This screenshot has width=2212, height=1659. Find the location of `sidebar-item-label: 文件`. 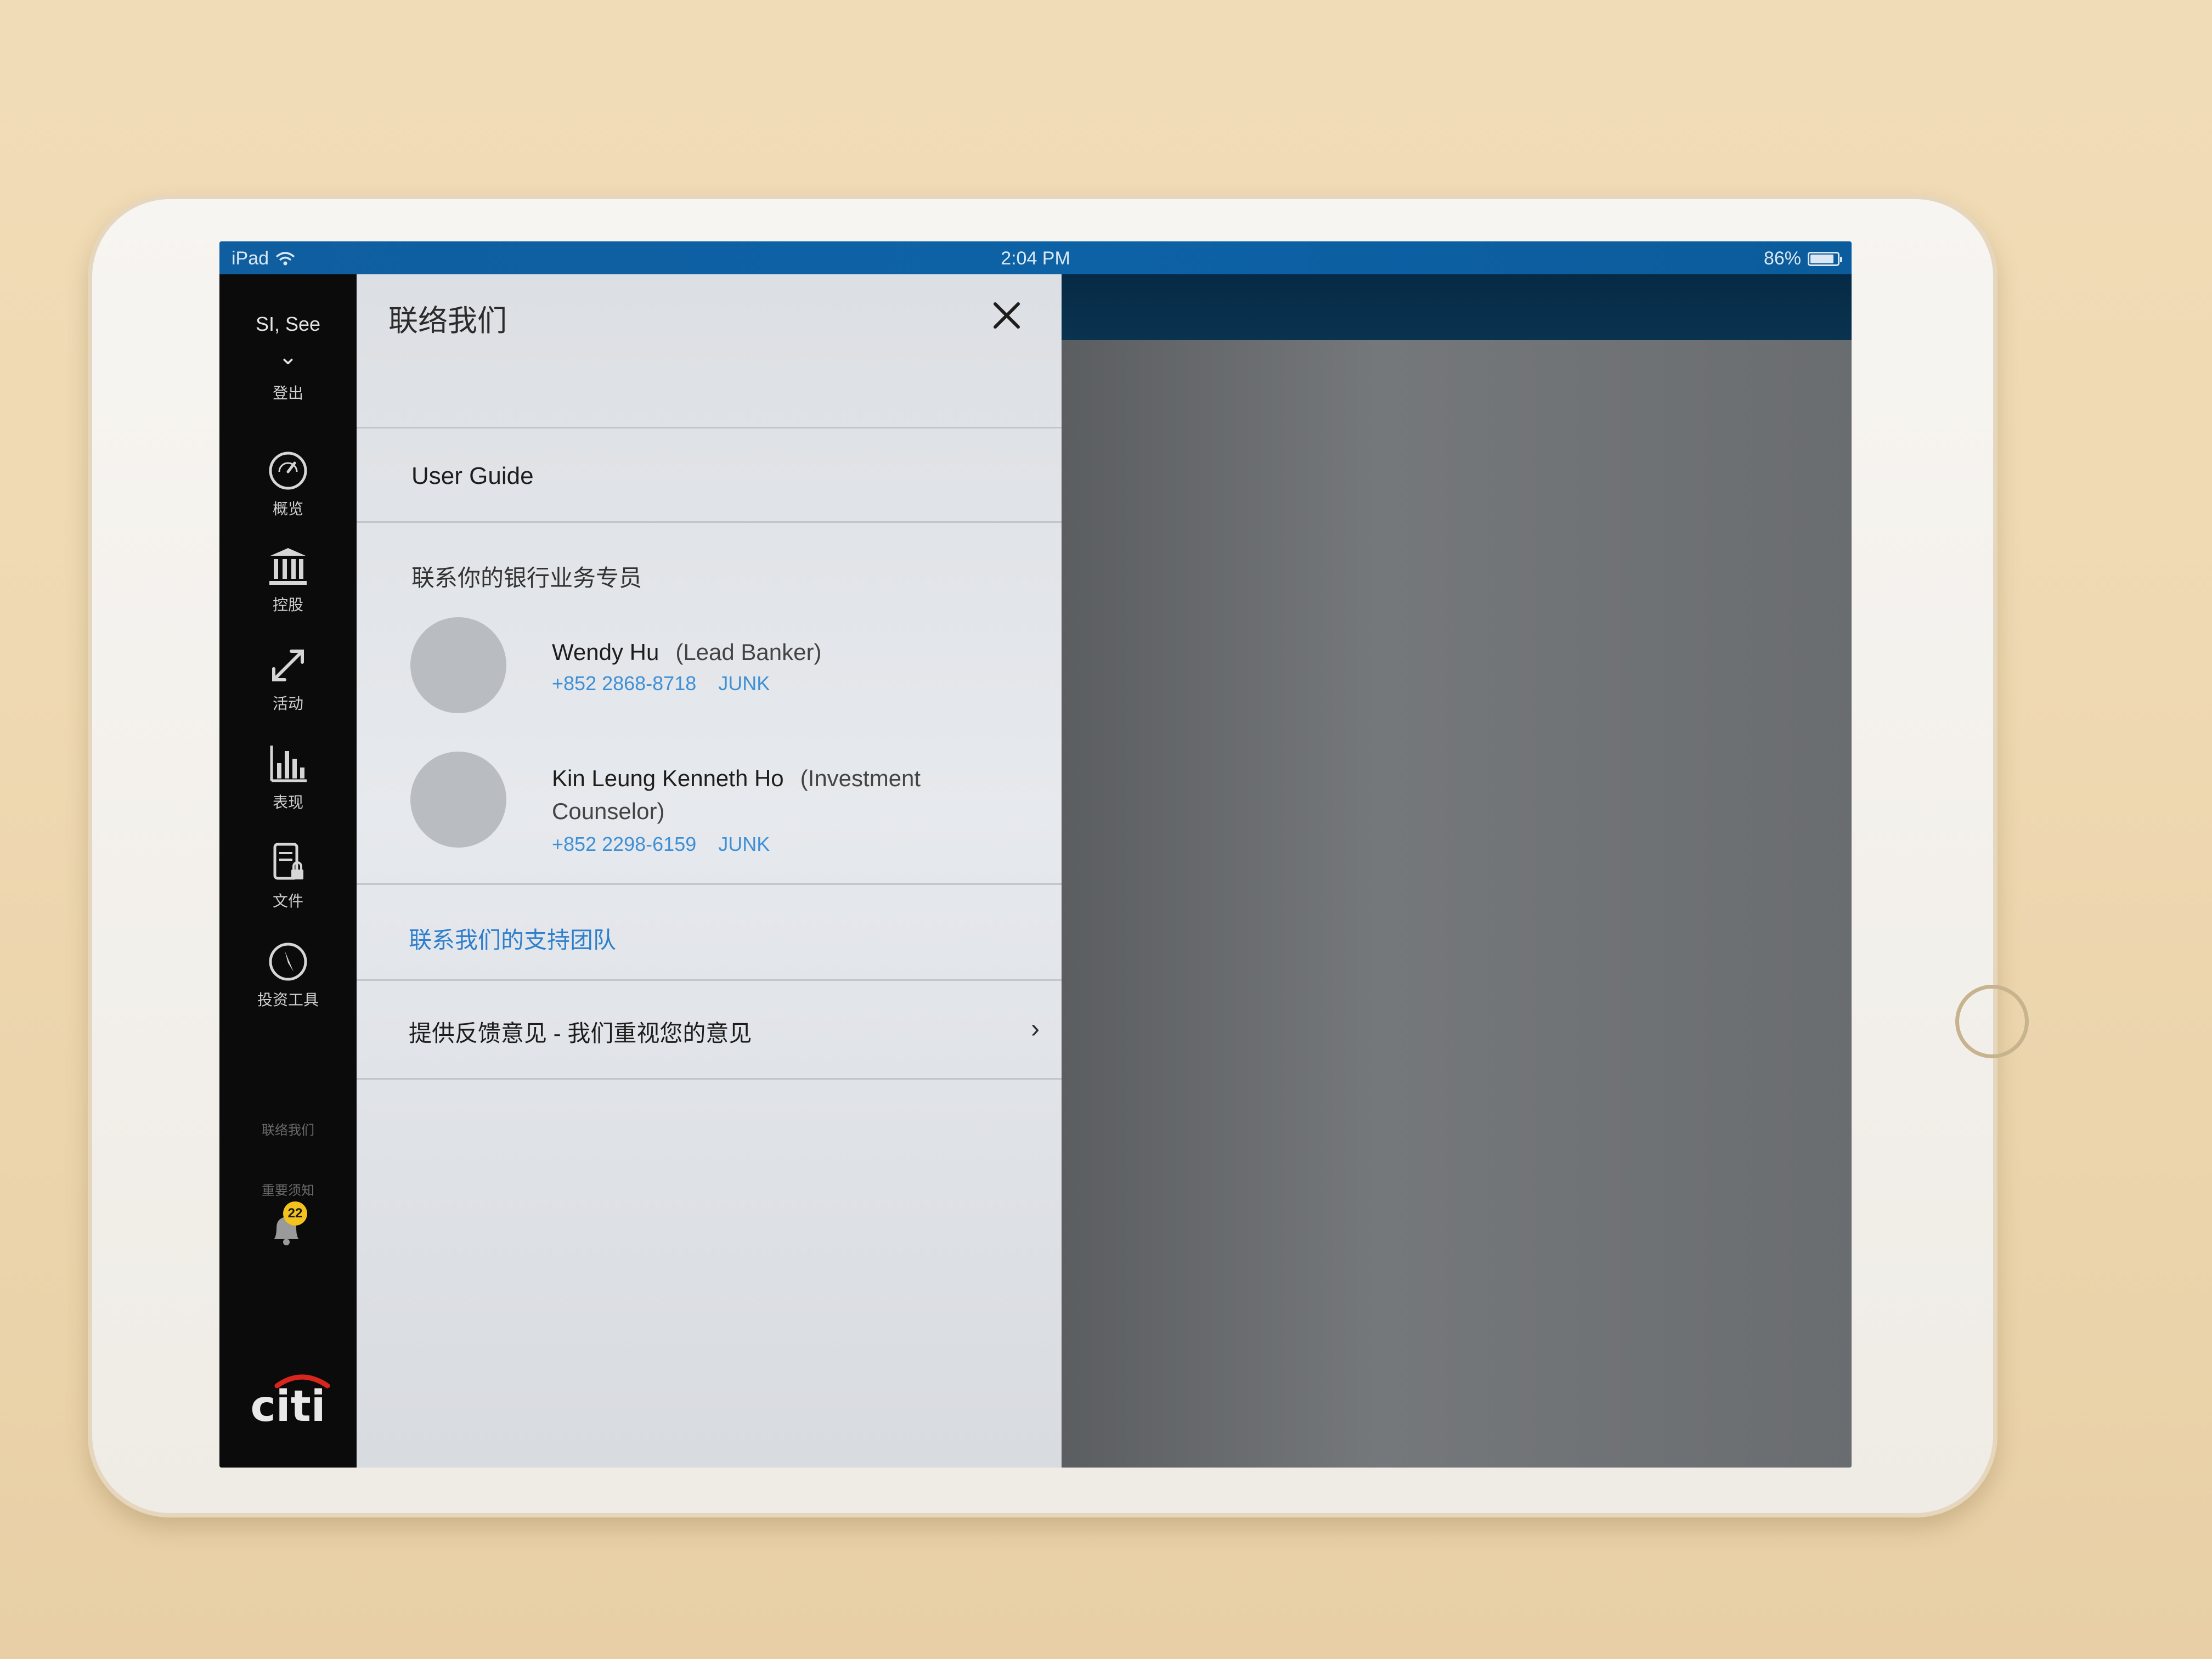

sidebar-item-label: 文件 is located at coordinates (288, 902).